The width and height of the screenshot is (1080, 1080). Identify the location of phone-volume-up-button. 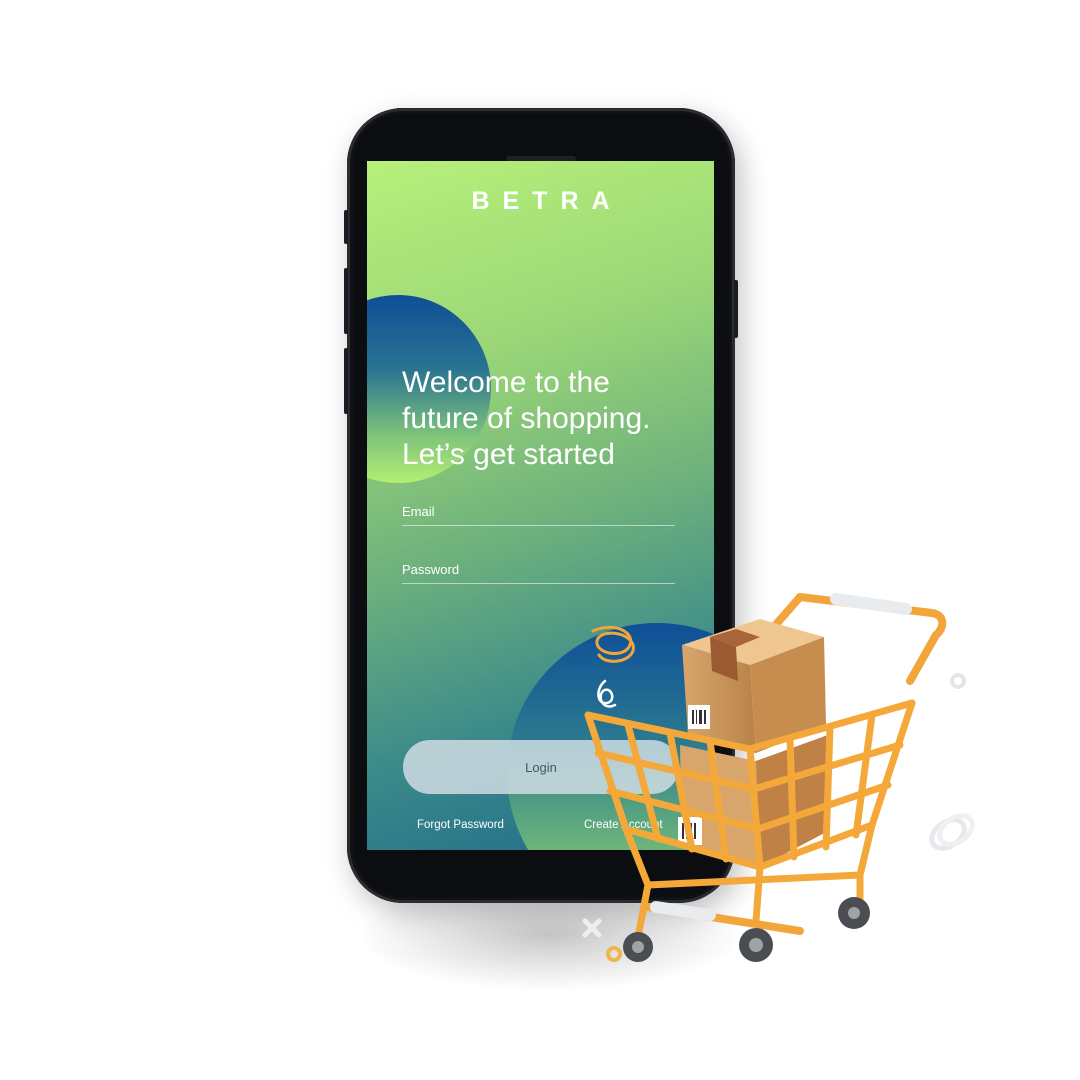
(346, 301).